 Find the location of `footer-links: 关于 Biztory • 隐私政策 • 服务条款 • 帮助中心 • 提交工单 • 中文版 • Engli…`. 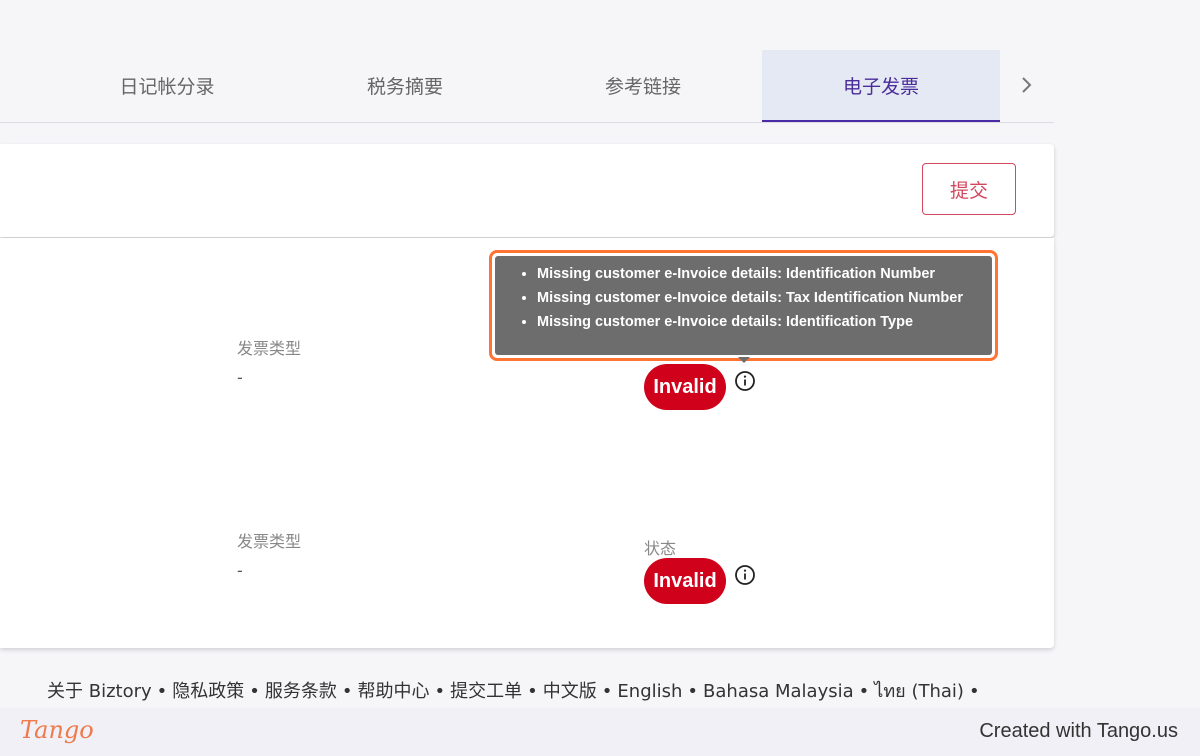

footer-links: 关于 Biztory • 隐私政策 • 服务条款 • 帮助中心 • 提交工单 • 中文版 • Engli… is located at coordinates (516, 690).